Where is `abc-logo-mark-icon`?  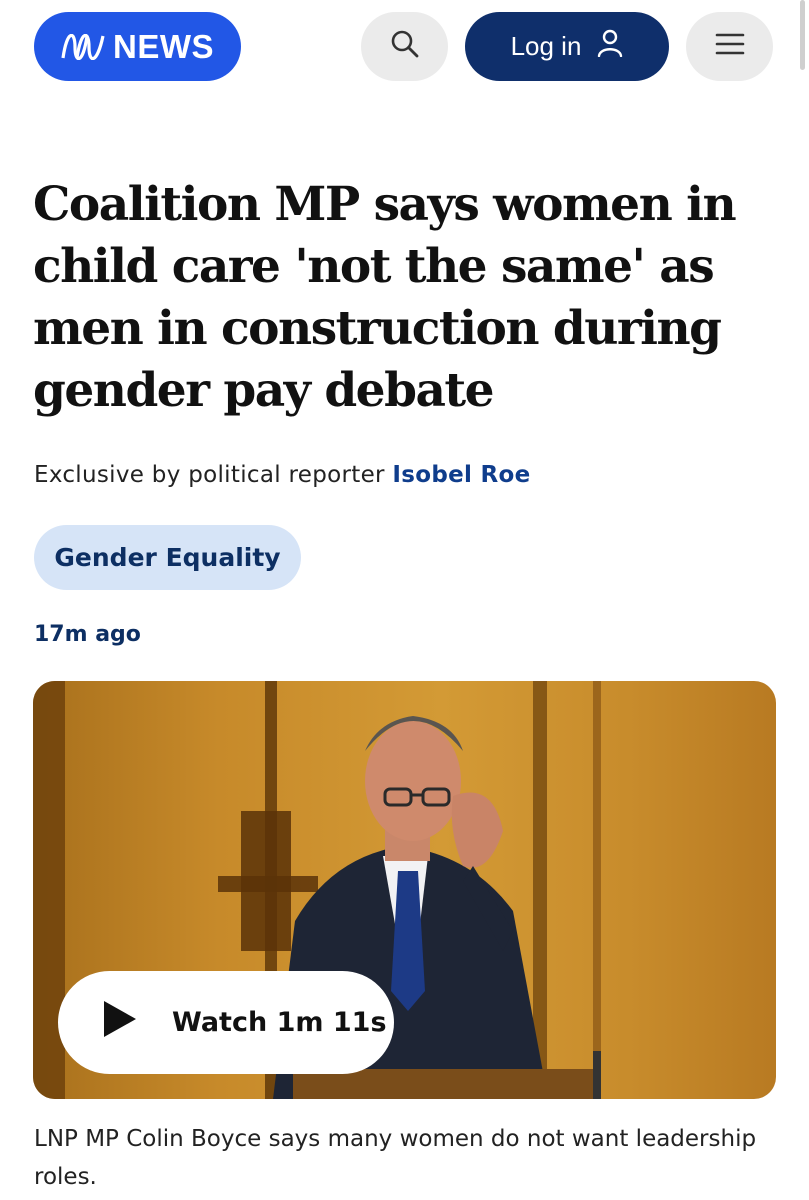 abc-logo-mark-icon is located at coordinates (83, 46).